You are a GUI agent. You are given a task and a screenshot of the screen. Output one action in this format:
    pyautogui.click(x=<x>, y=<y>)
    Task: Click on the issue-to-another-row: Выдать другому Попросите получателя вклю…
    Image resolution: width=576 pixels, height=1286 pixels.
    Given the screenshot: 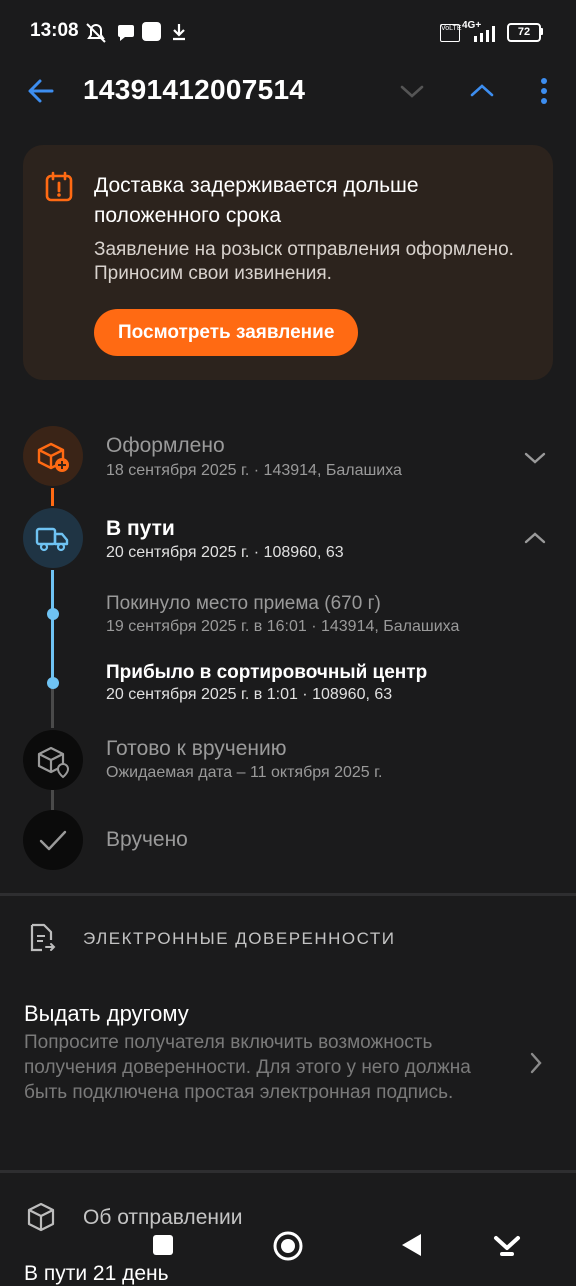 What is the action you would take?
    pyautogui.click(x=288, y=1065)
    